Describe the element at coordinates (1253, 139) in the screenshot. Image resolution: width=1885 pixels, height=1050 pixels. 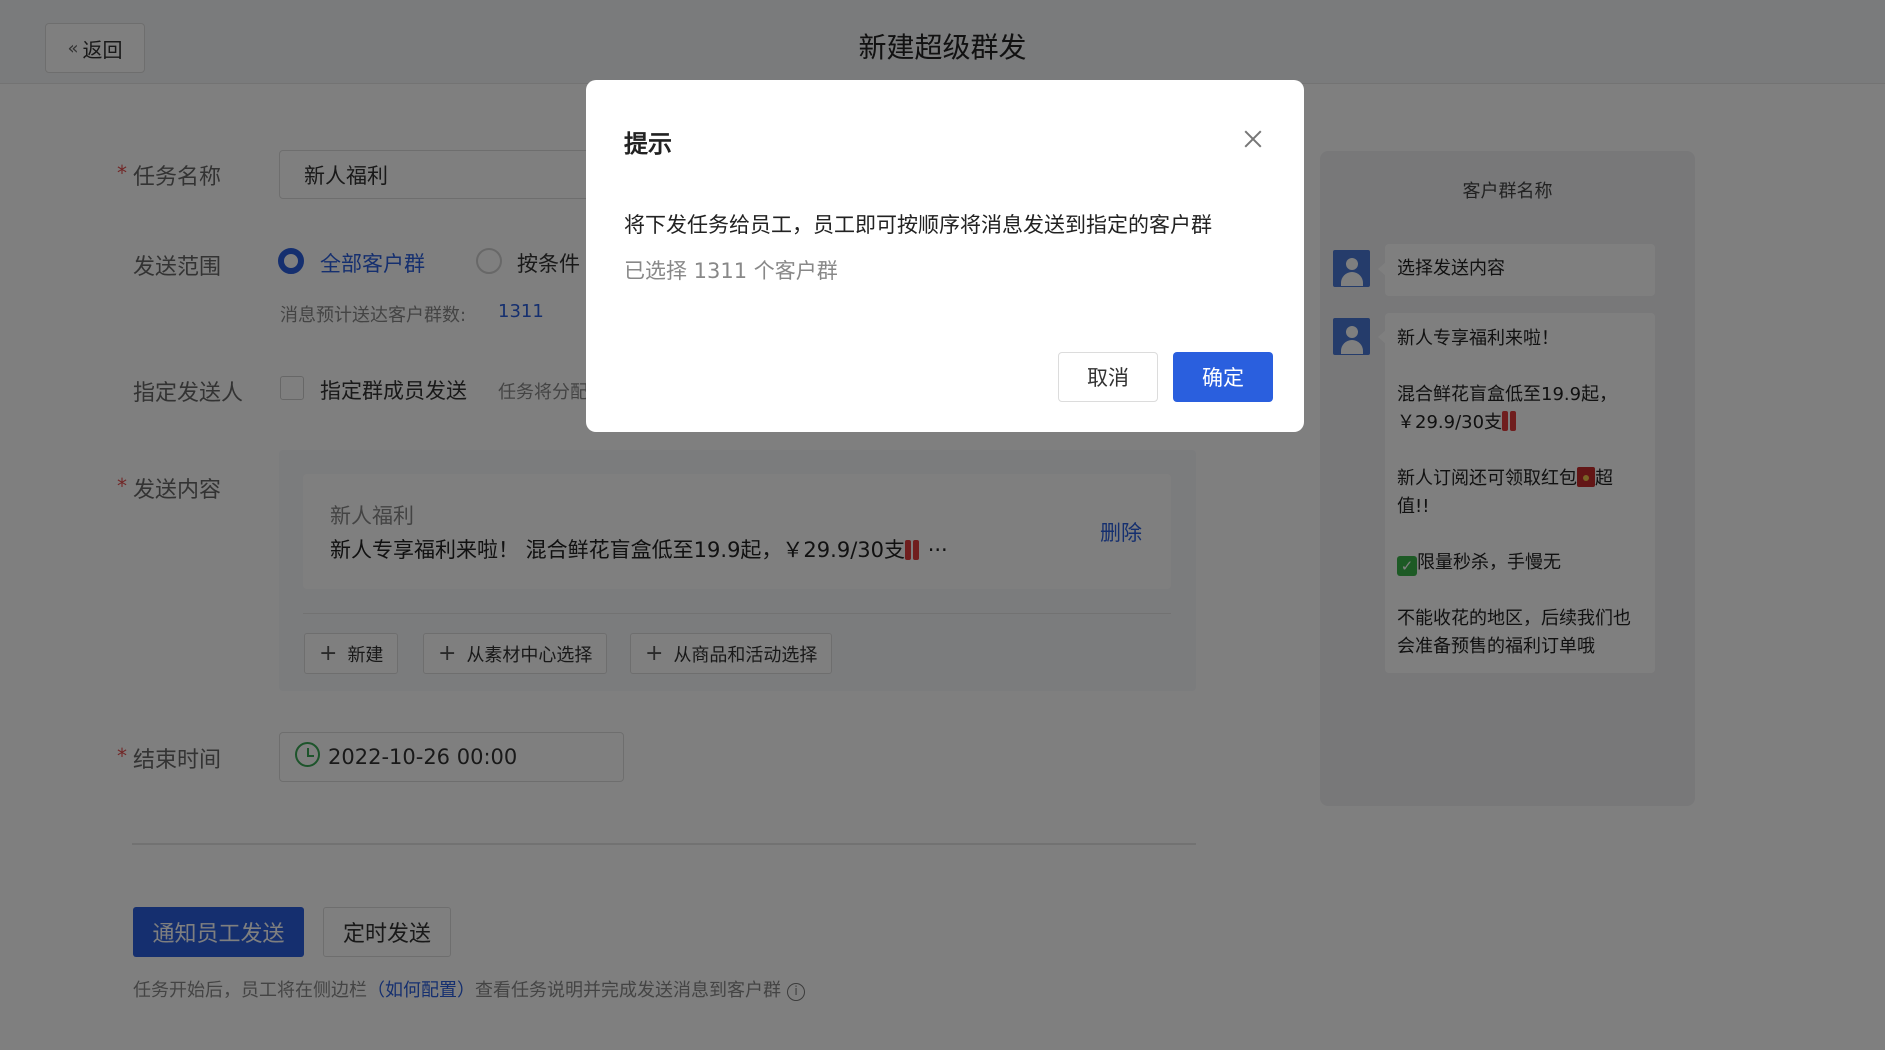
I see `close-icon` at that location.